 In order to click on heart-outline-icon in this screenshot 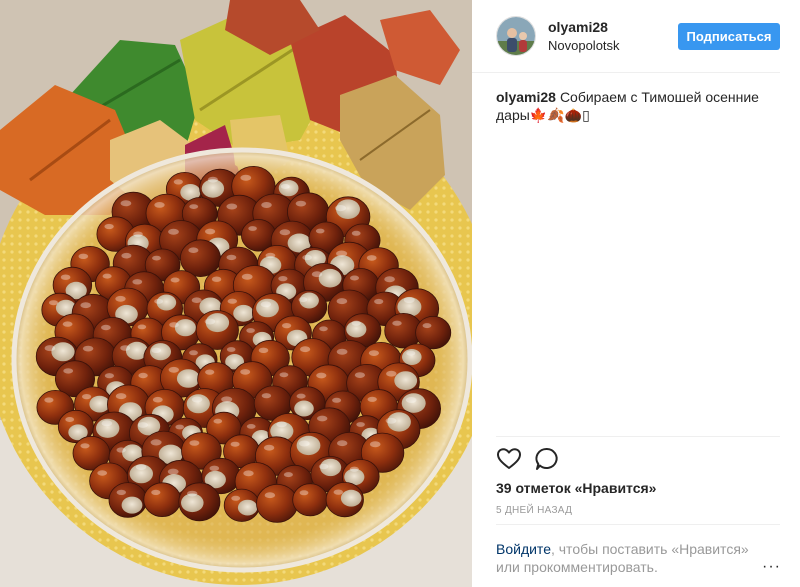, I will do `click(509, 459)`.